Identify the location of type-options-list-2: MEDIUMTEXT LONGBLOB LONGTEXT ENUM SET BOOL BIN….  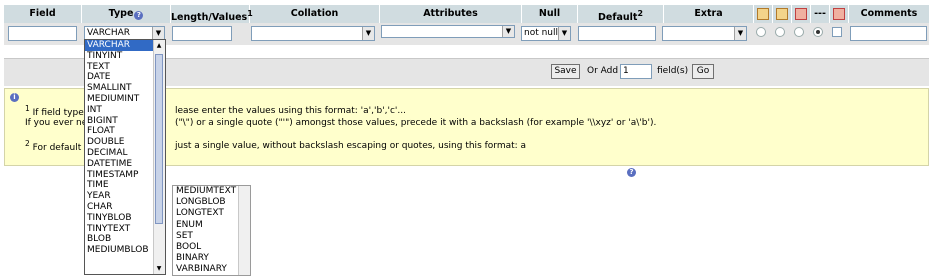
(211, 230).